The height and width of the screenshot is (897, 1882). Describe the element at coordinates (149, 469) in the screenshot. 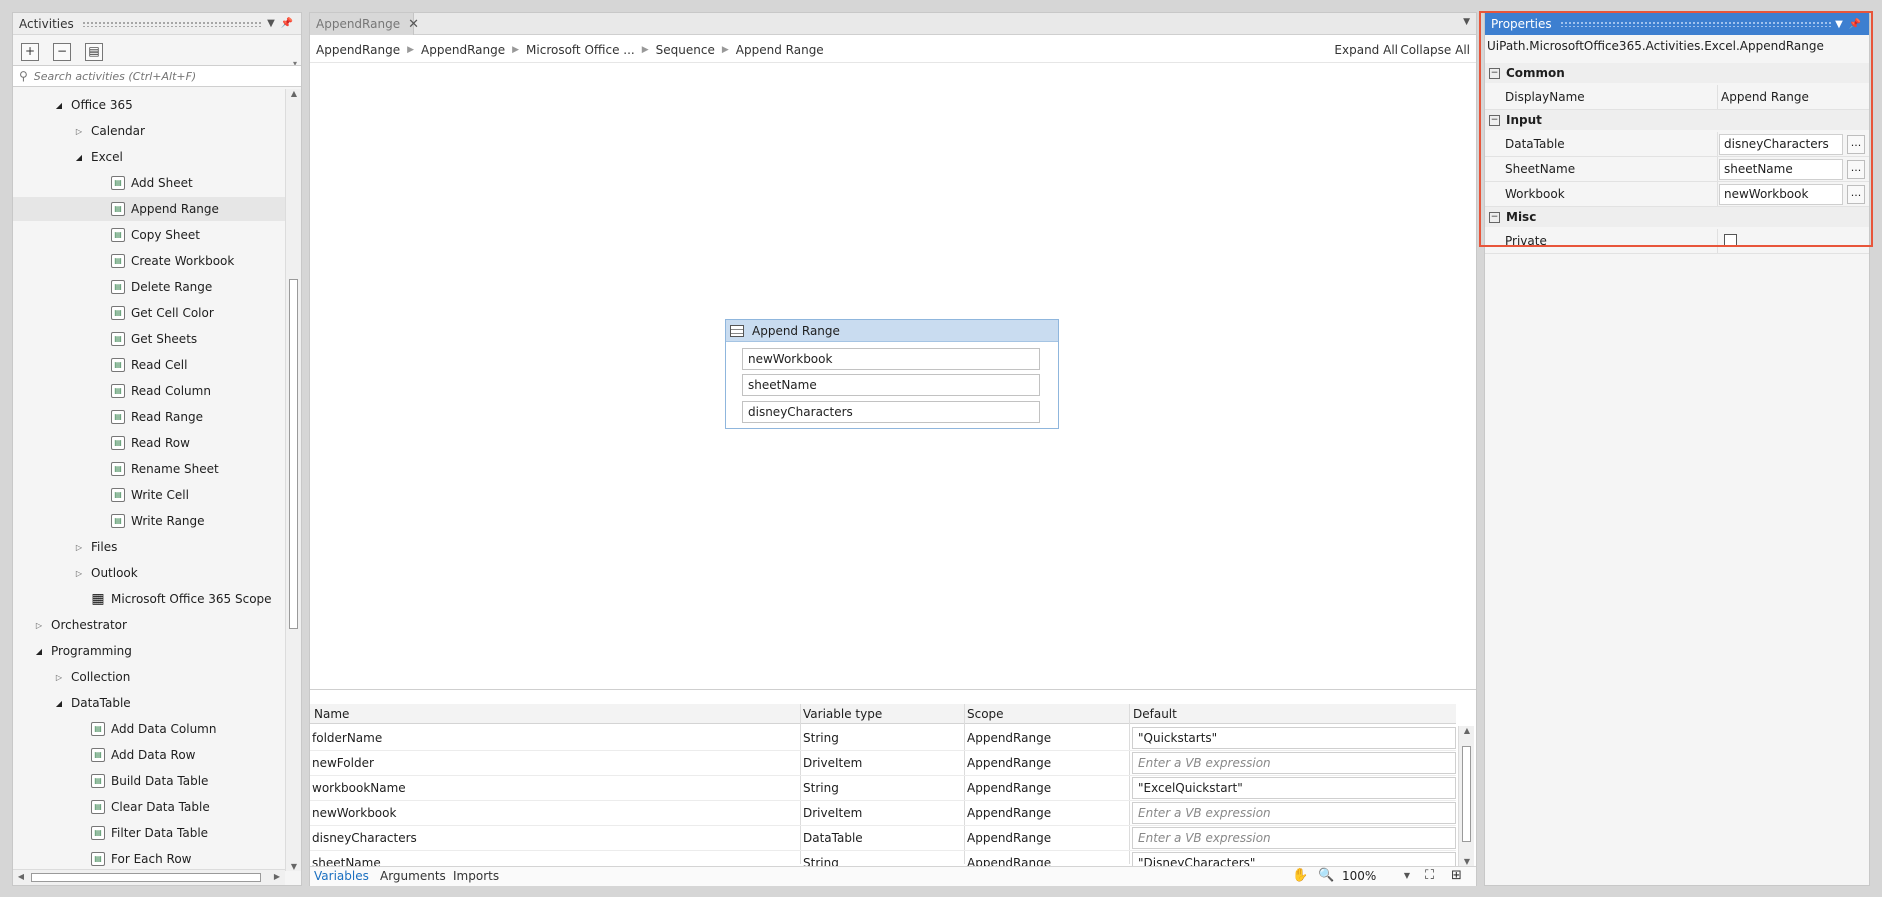

I see `tree-item: ▤ Rename Sheet` at that location.